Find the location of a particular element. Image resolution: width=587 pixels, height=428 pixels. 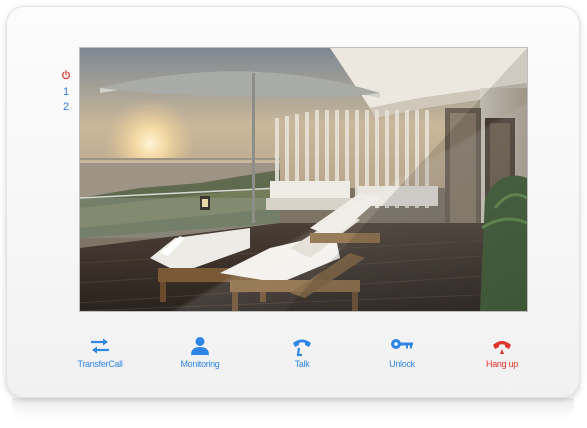

monitoring-button: Monitoring is located at coordinates (200, 358).